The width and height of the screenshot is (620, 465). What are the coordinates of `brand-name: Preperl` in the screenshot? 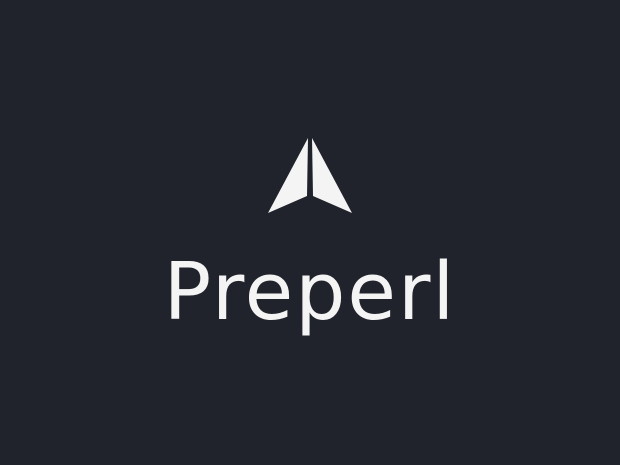 It's located at (310, 292).